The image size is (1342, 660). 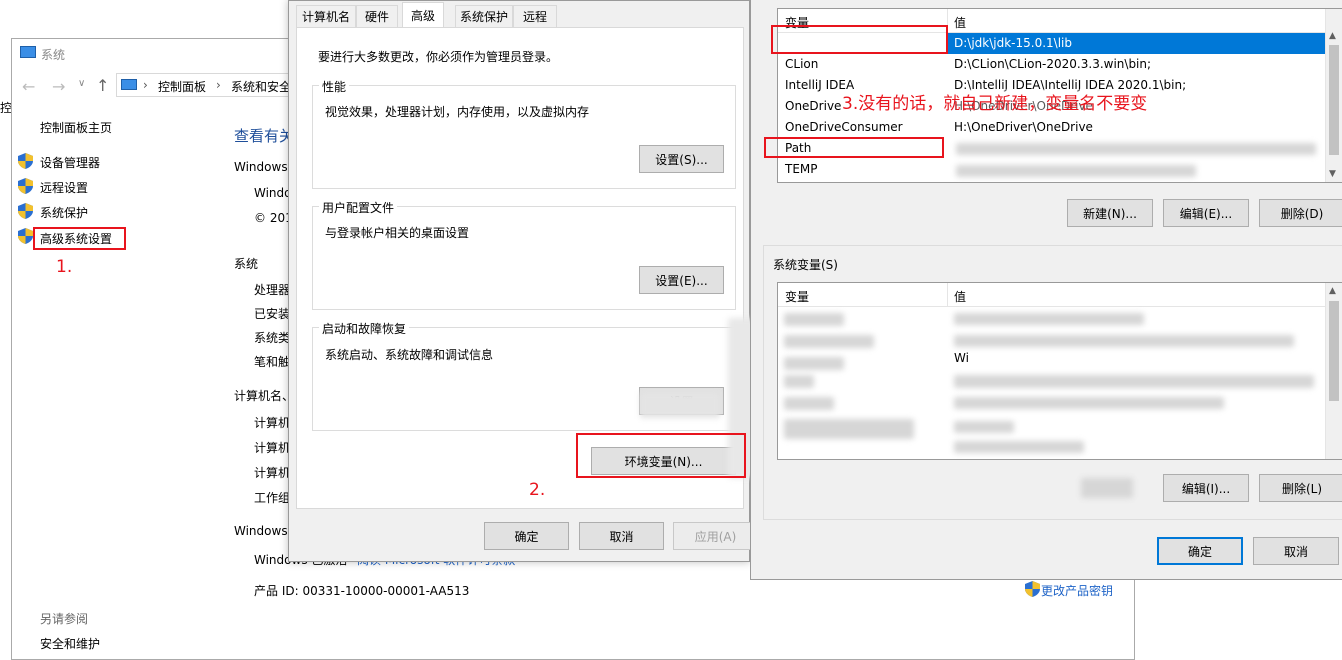 I want to click on user-col-value: 值, so click(x=960, y=22).